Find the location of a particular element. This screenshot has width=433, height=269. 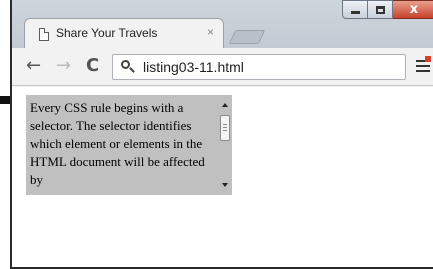

minimize-icon is located at coordinates (355, 12).